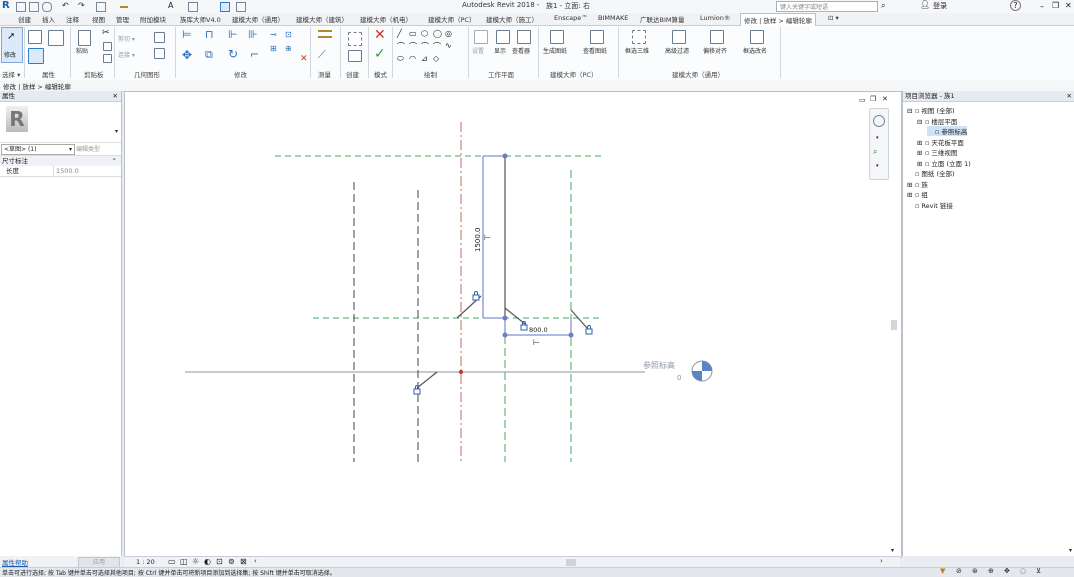 The image size is (1074, 577). I want to click on generate-drawing-icon, so click(557, 37).